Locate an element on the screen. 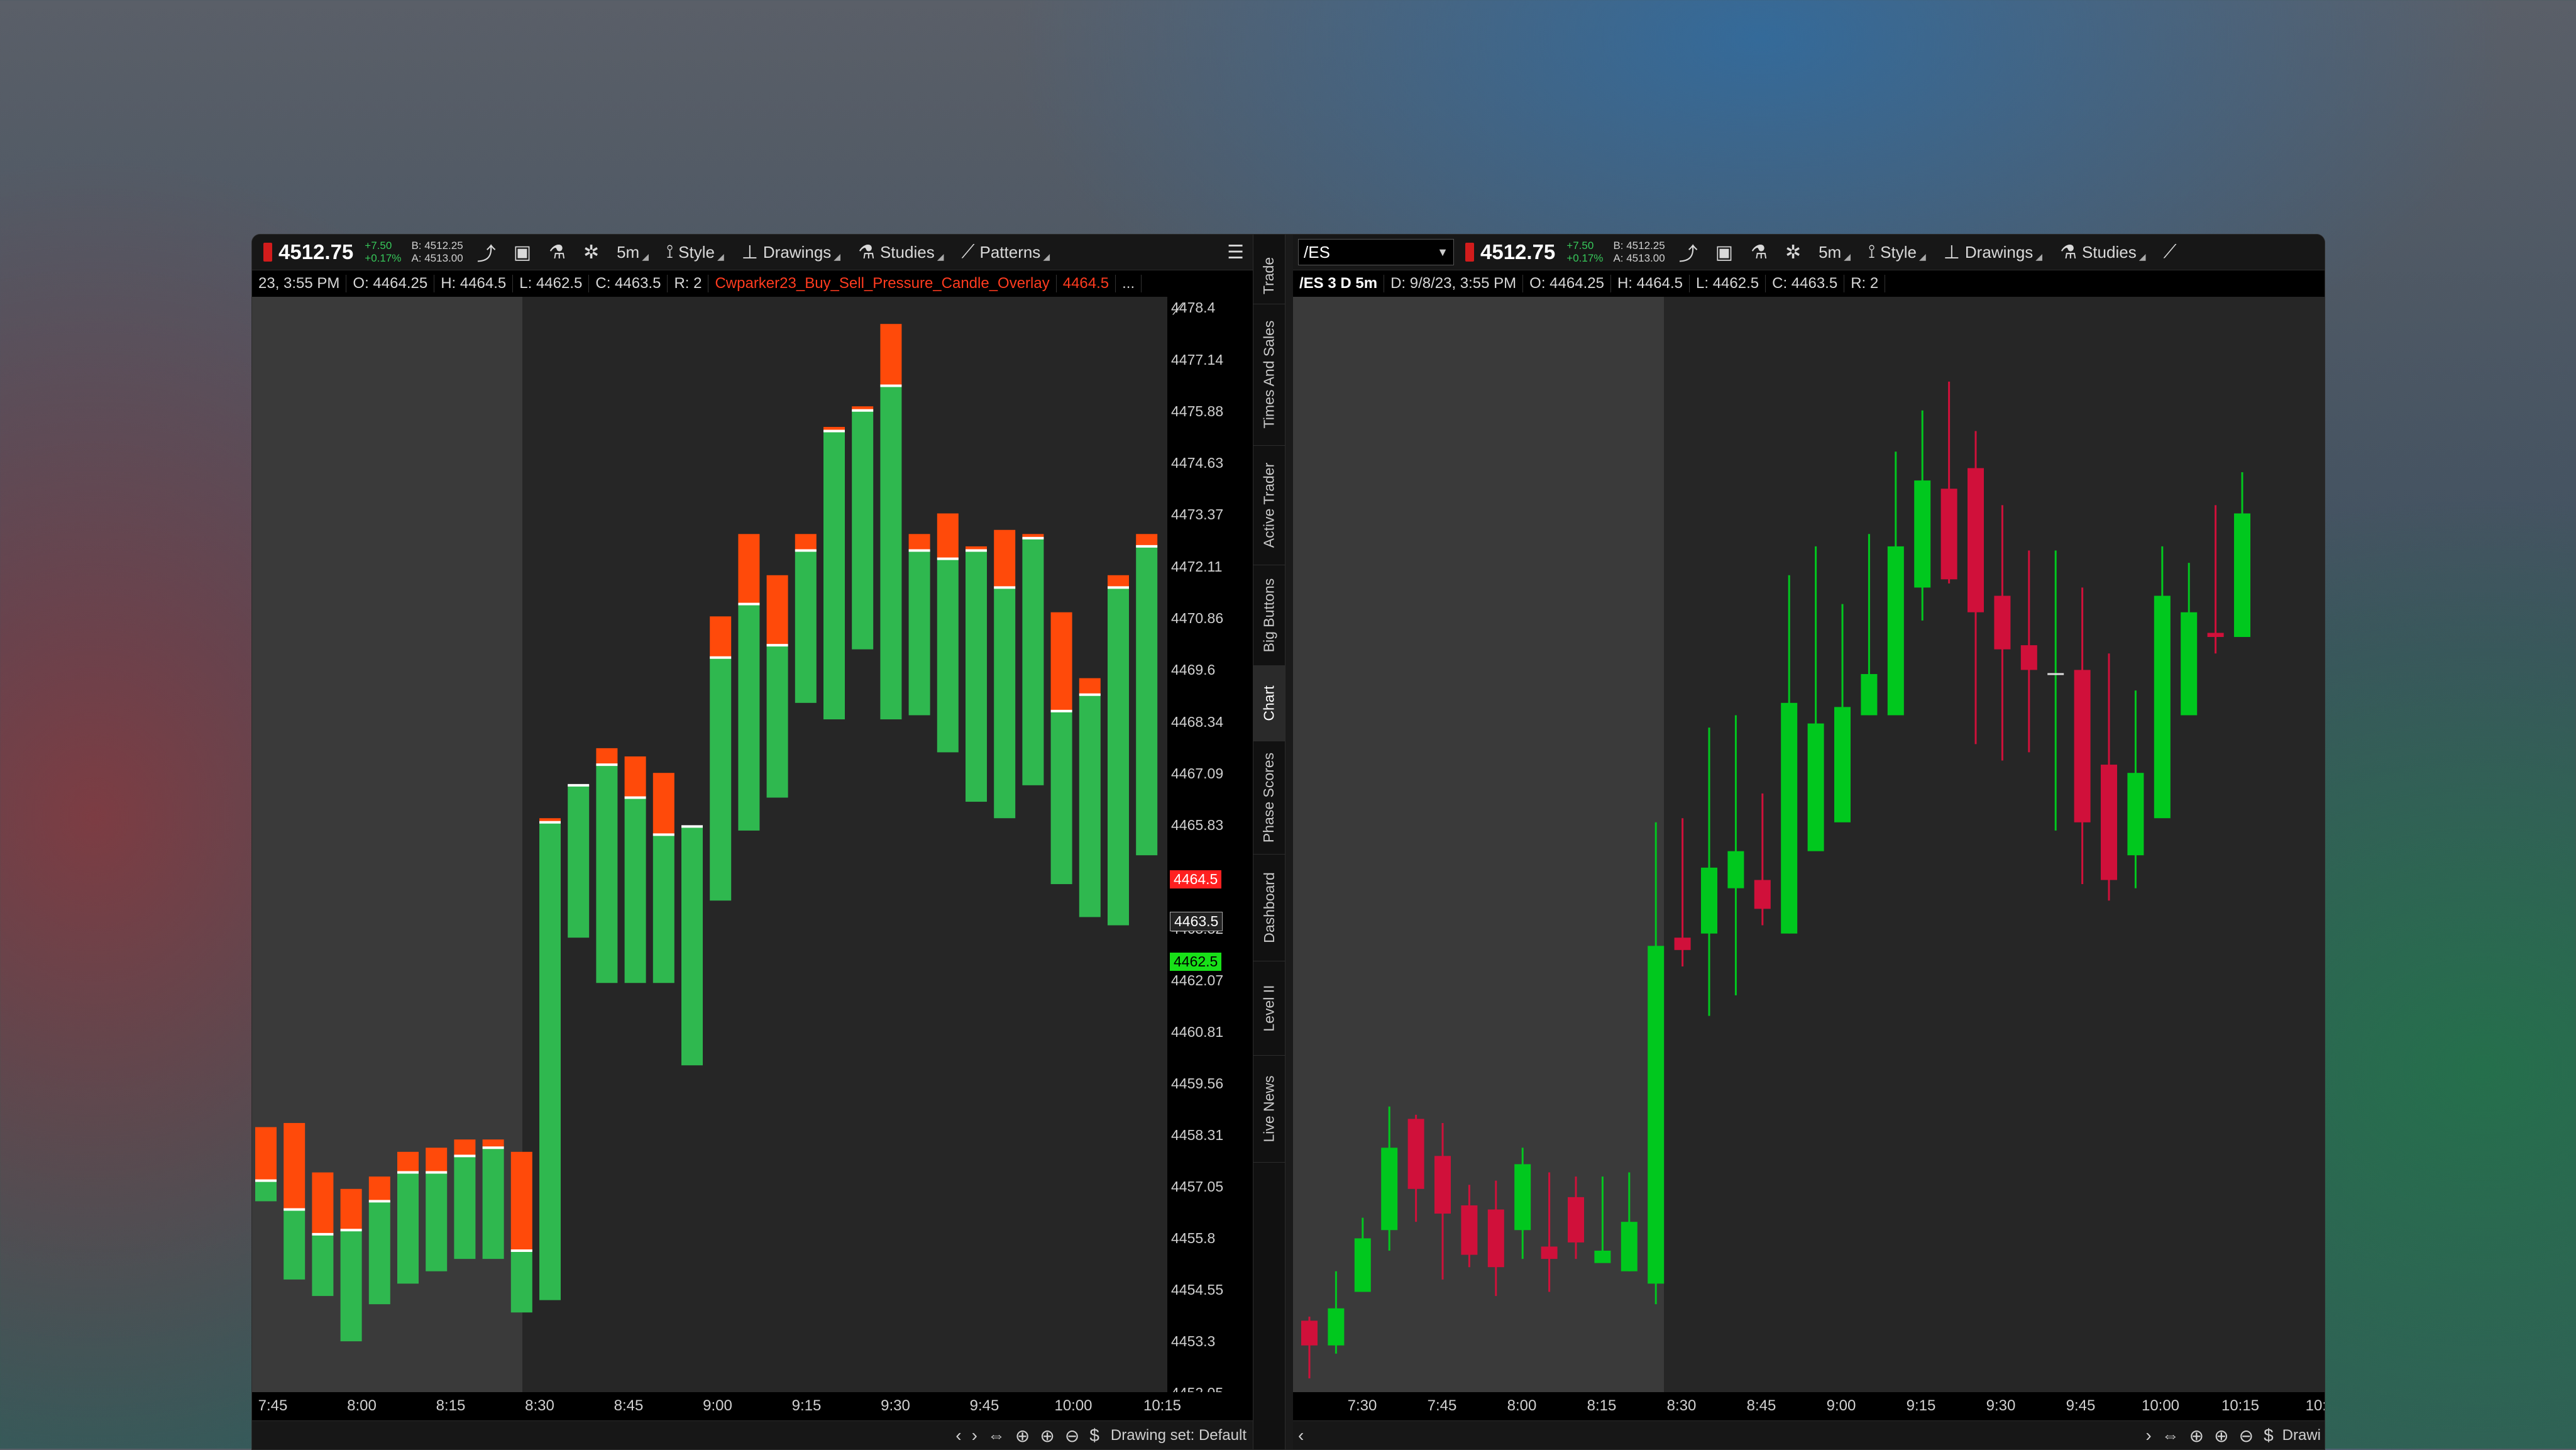  price-axis-label: 4472.11 is located at coordinates (1197, 566).